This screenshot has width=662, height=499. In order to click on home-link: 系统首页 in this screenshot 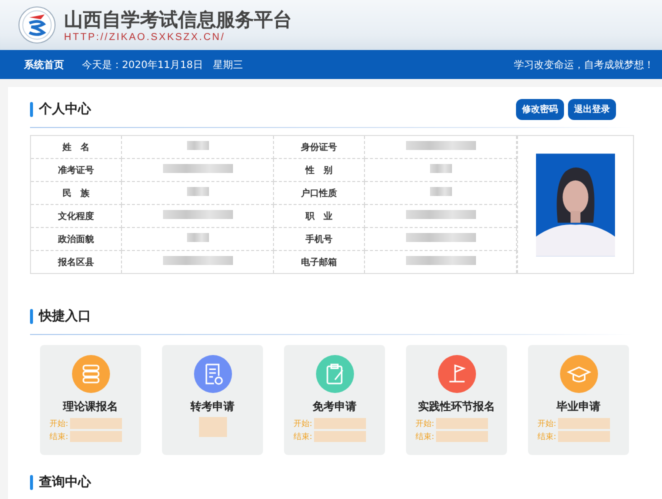, I will do `click(44, 65)`.